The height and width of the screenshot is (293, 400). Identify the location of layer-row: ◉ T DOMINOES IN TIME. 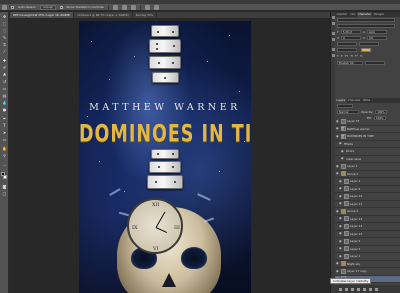
(367, 137).